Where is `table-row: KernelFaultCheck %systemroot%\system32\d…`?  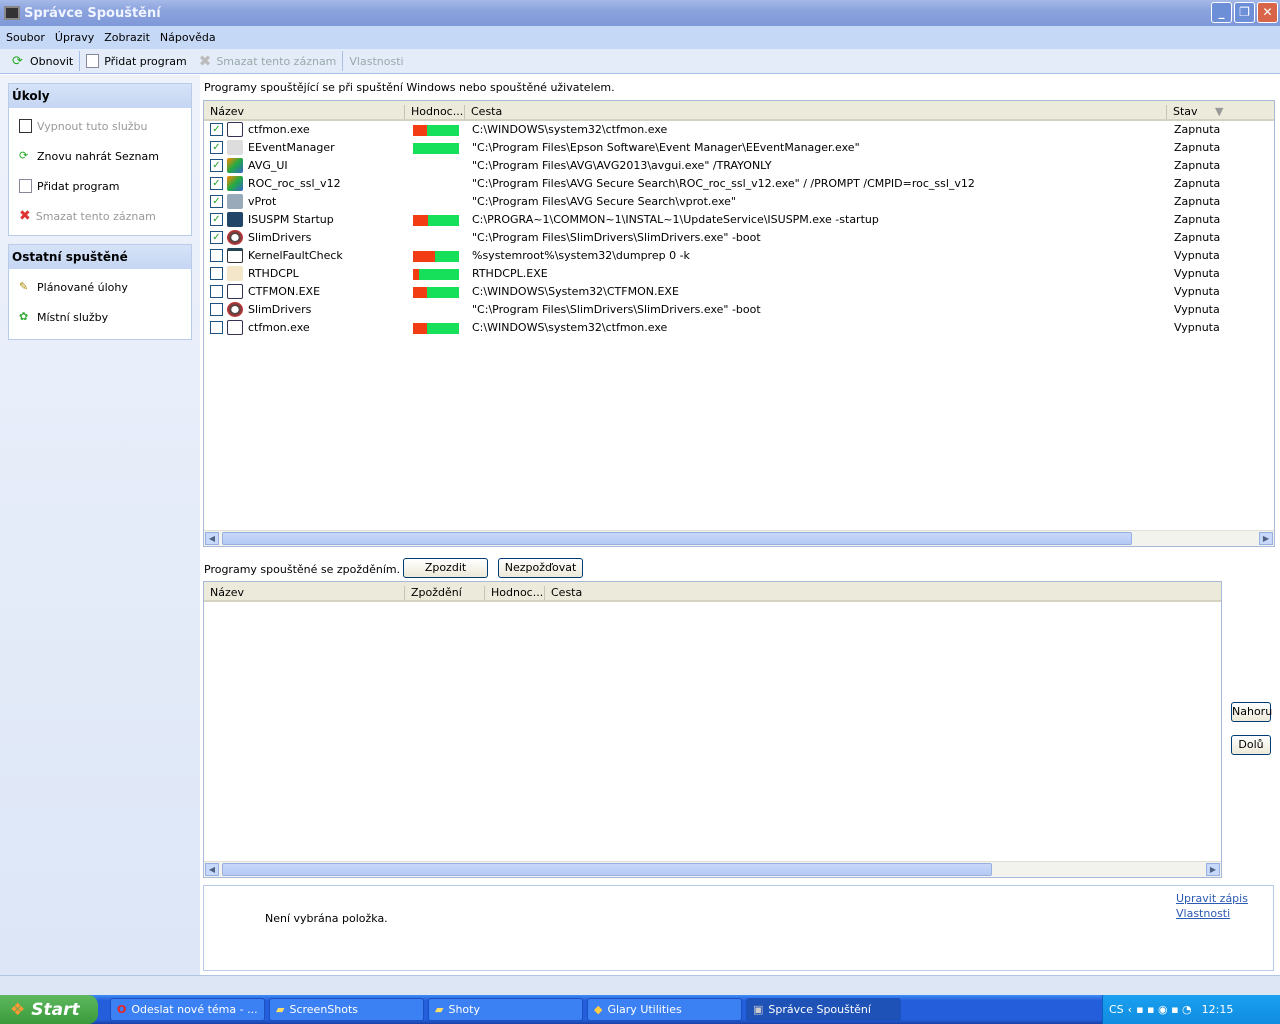
table-row: KernelFaultCheck %systemroot%\system32\d… is located at coordinates (739, 256).